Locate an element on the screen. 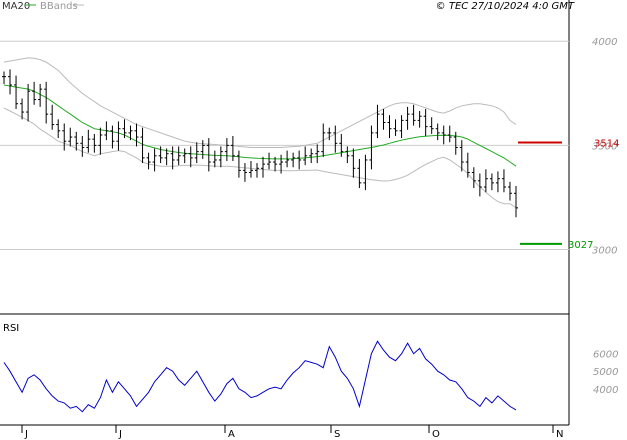  rsi-tick-label: 6000 is located at coordinates (605, 355).